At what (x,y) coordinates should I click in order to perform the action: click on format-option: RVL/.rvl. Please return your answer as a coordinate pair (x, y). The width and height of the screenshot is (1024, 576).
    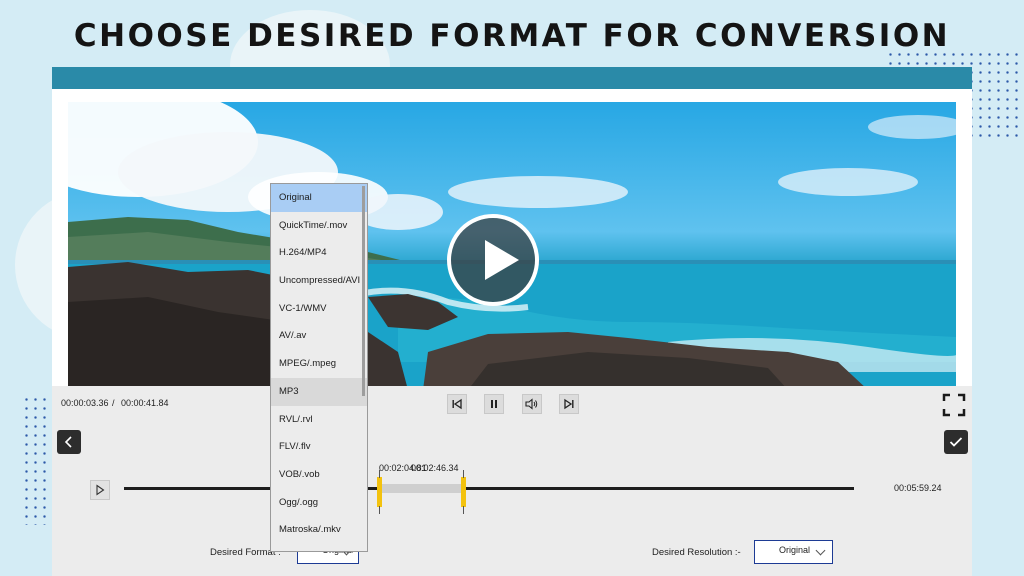
    Looking at the image, I should click on (319, 420).